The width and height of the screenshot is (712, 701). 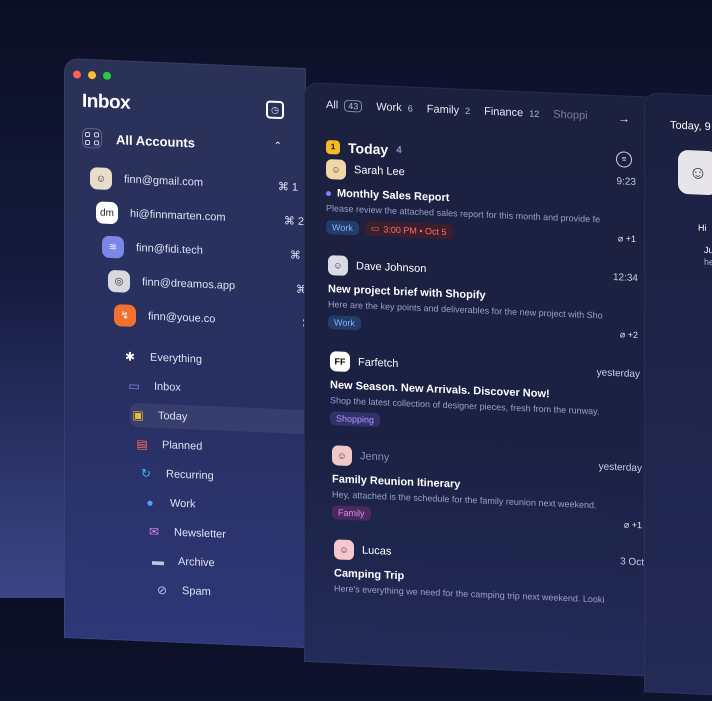 I want to click on work-icon: ●, so click(x=150, y=502).